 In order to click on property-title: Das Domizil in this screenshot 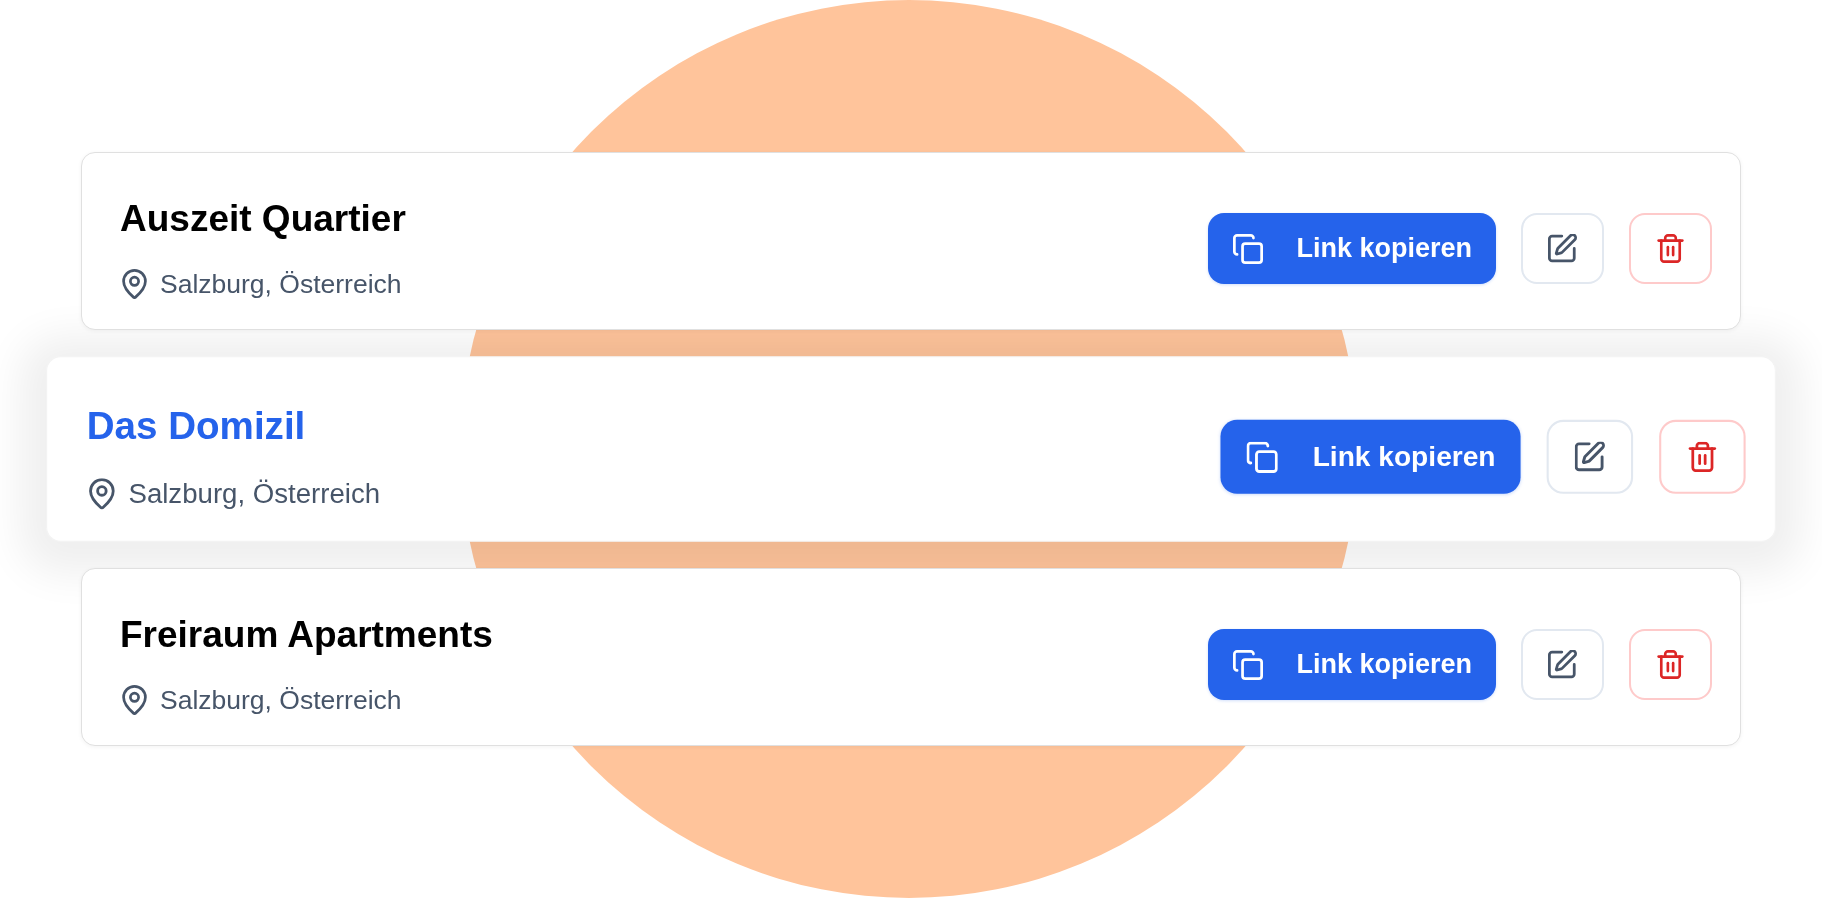, I will do `click(196, 426)`.